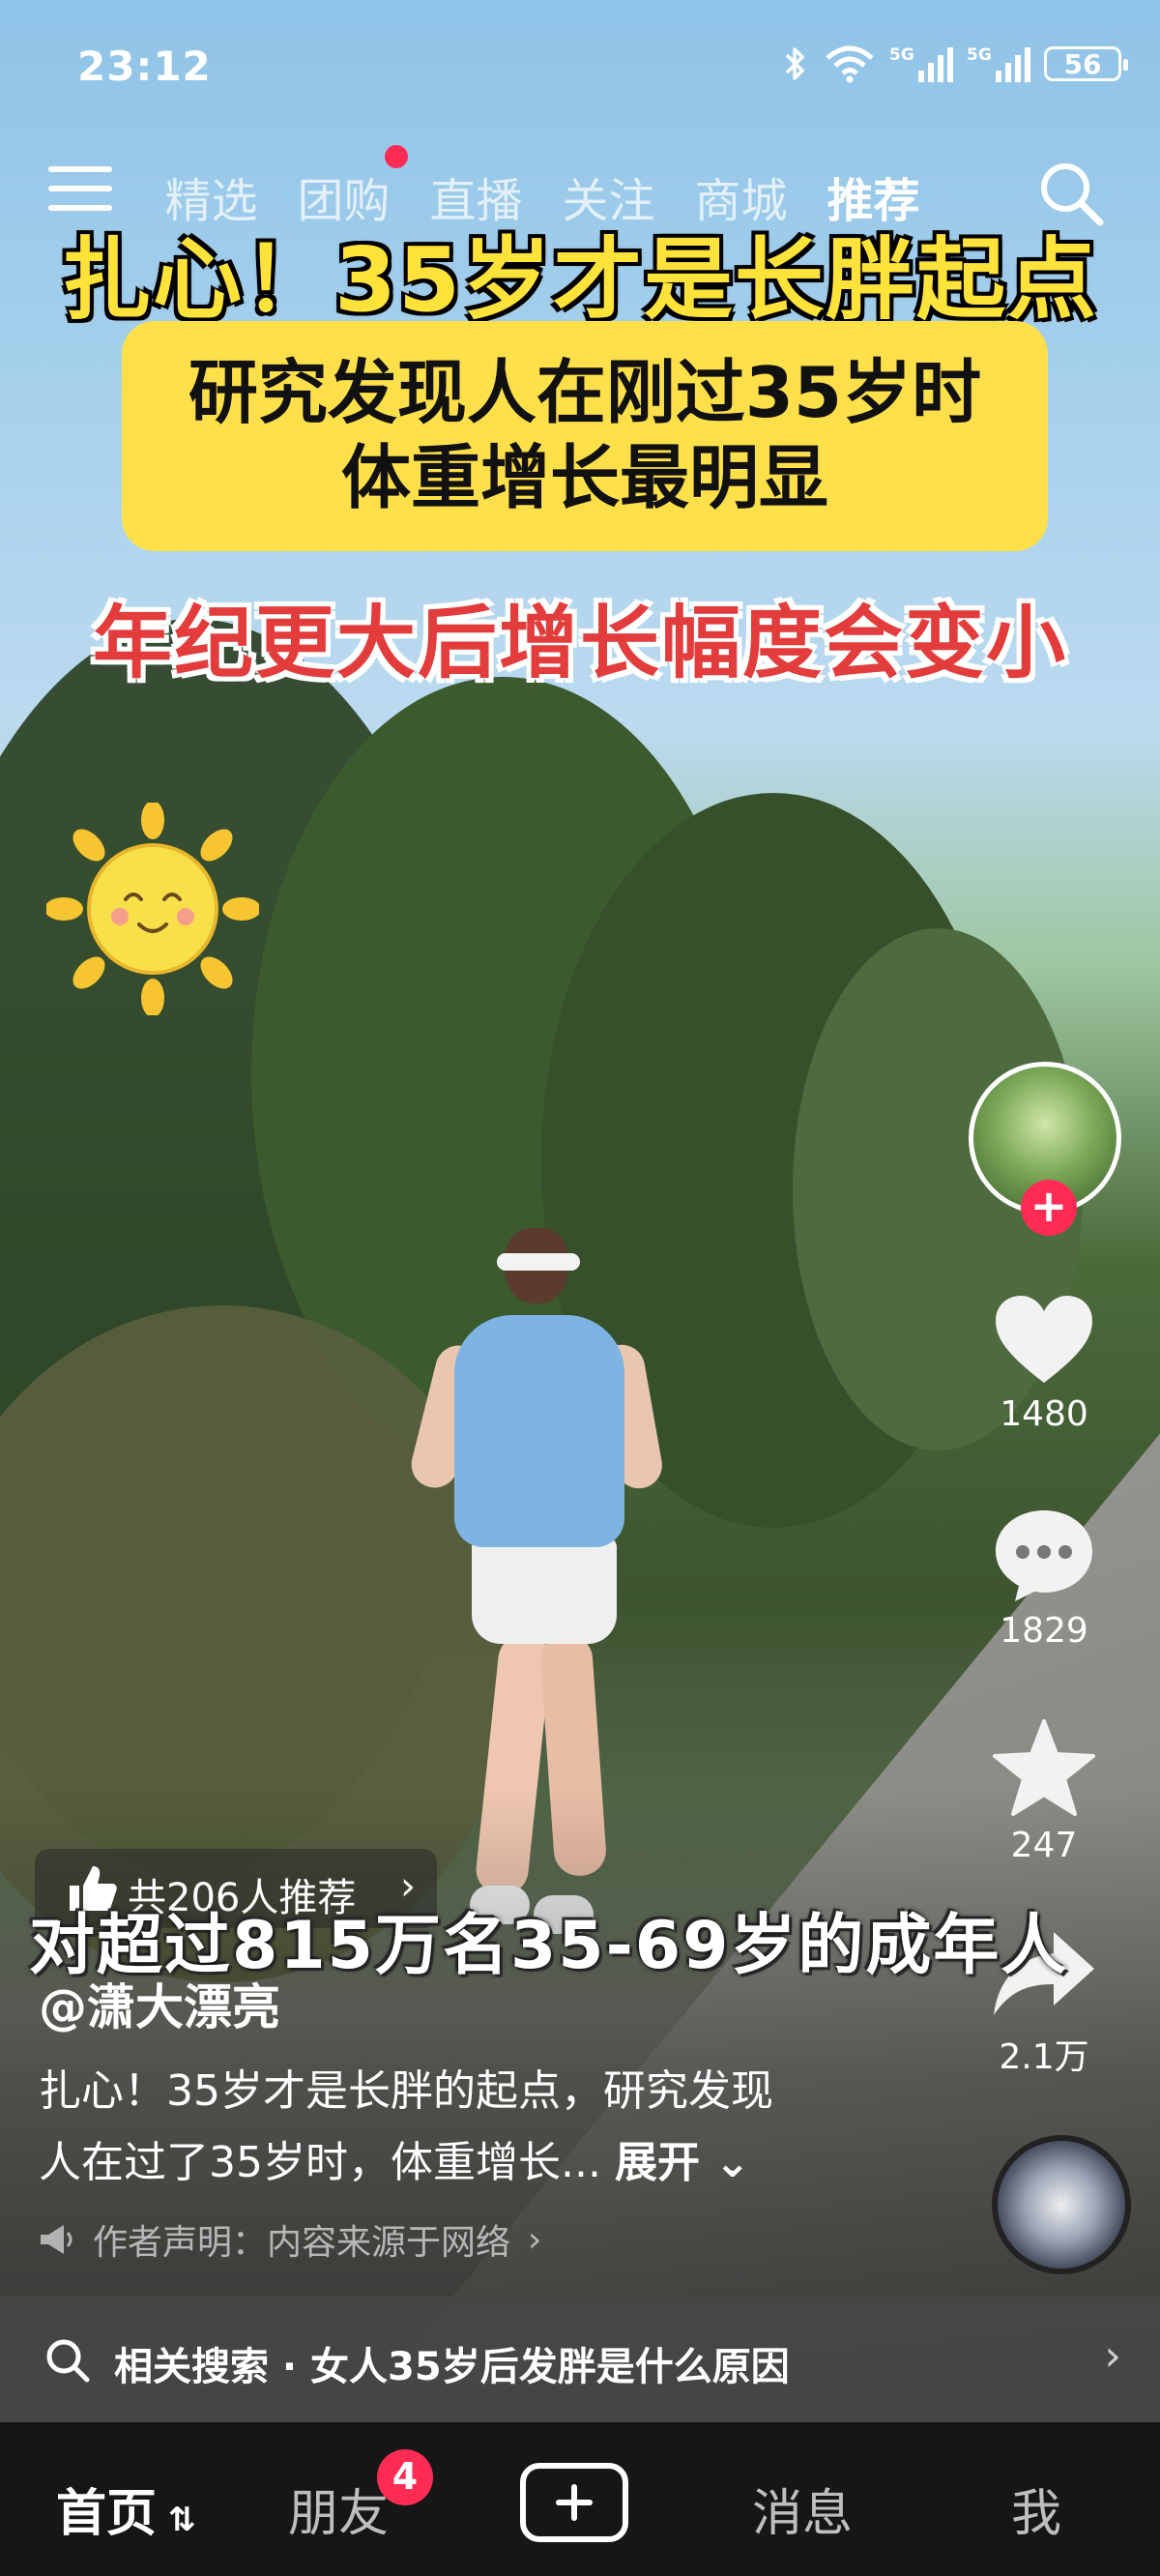  Describe the element at coordinates (159, 2003) in the screenshot. I see `author-name: @潇大漂亮` at that location.